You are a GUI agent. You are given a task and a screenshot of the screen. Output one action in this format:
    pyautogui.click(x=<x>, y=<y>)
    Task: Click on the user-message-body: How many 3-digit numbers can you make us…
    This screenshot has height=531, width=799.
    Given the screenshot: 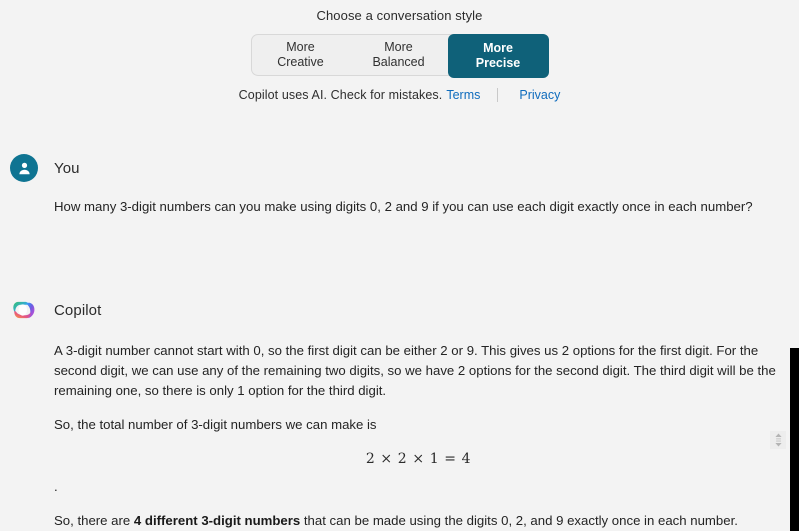 What is the action you would take?
    pyautogui.click(x=418, y=207)
    